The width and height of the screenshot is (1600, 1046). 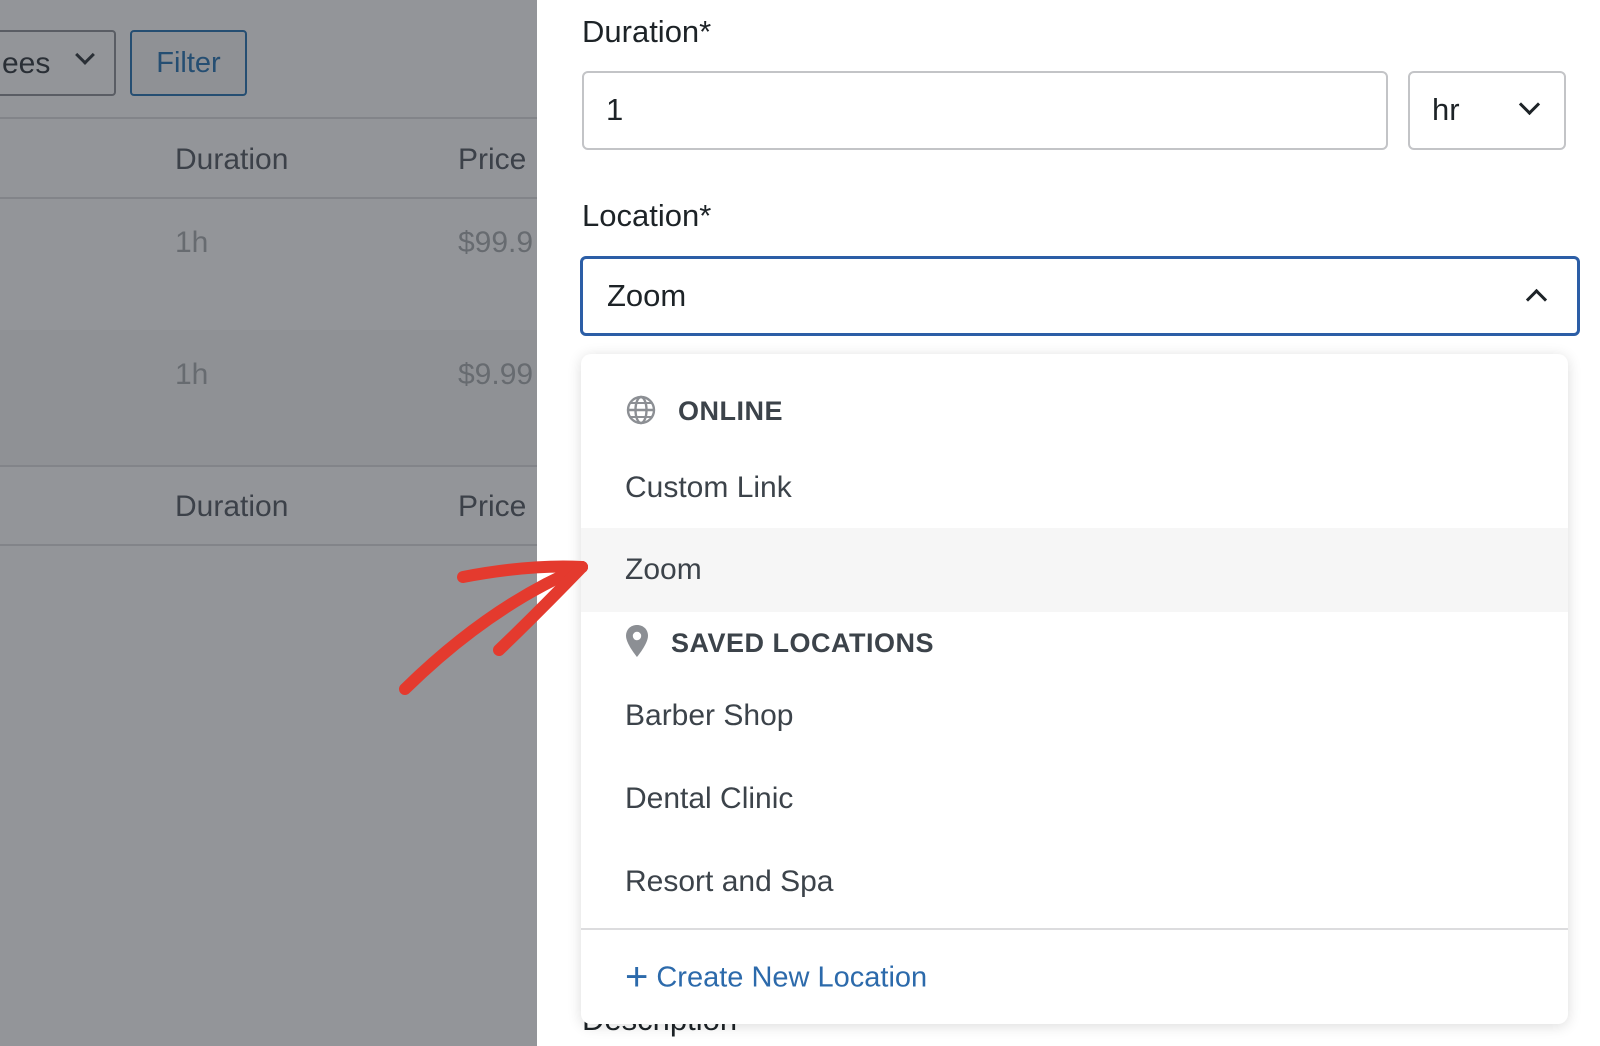 I want to click on annotation-arrow-icon, so click(x=493, y=627).